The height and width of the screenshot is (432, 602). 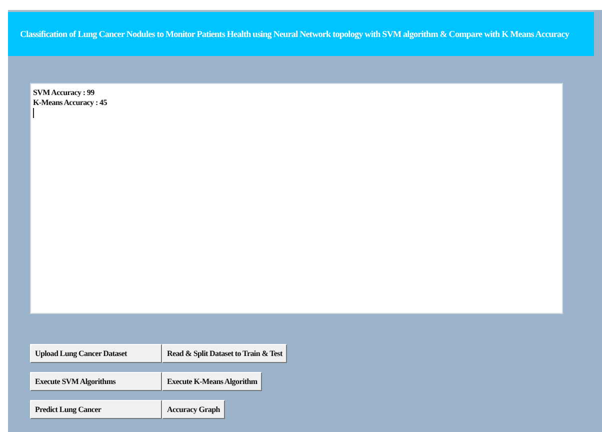 What do you see at coordinates (212, 381) in the screenshot?
I see `action-button: Execute K-Means Algorithm` at bounding box center [212, 381].